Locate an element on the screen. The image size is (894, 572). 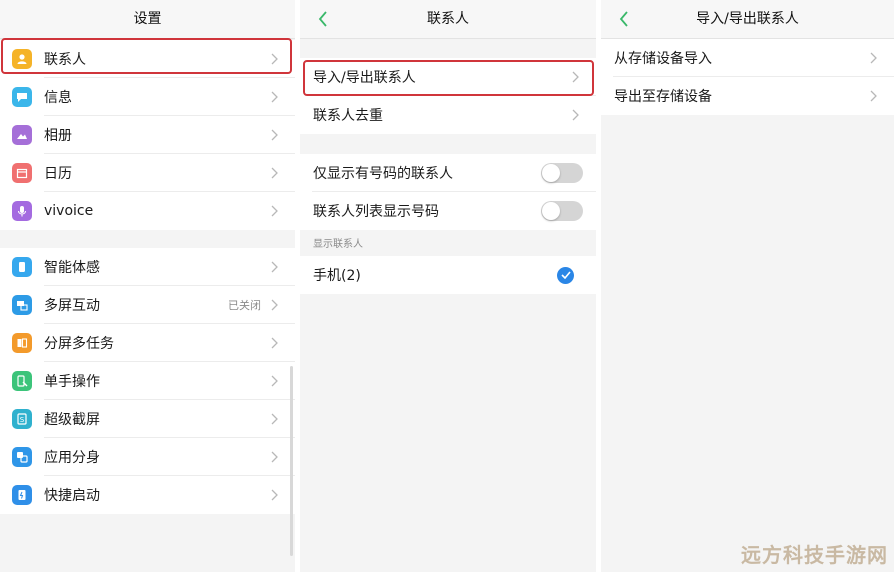
dedupe-item: 联系人去重 is located at coordinates (448, 115).